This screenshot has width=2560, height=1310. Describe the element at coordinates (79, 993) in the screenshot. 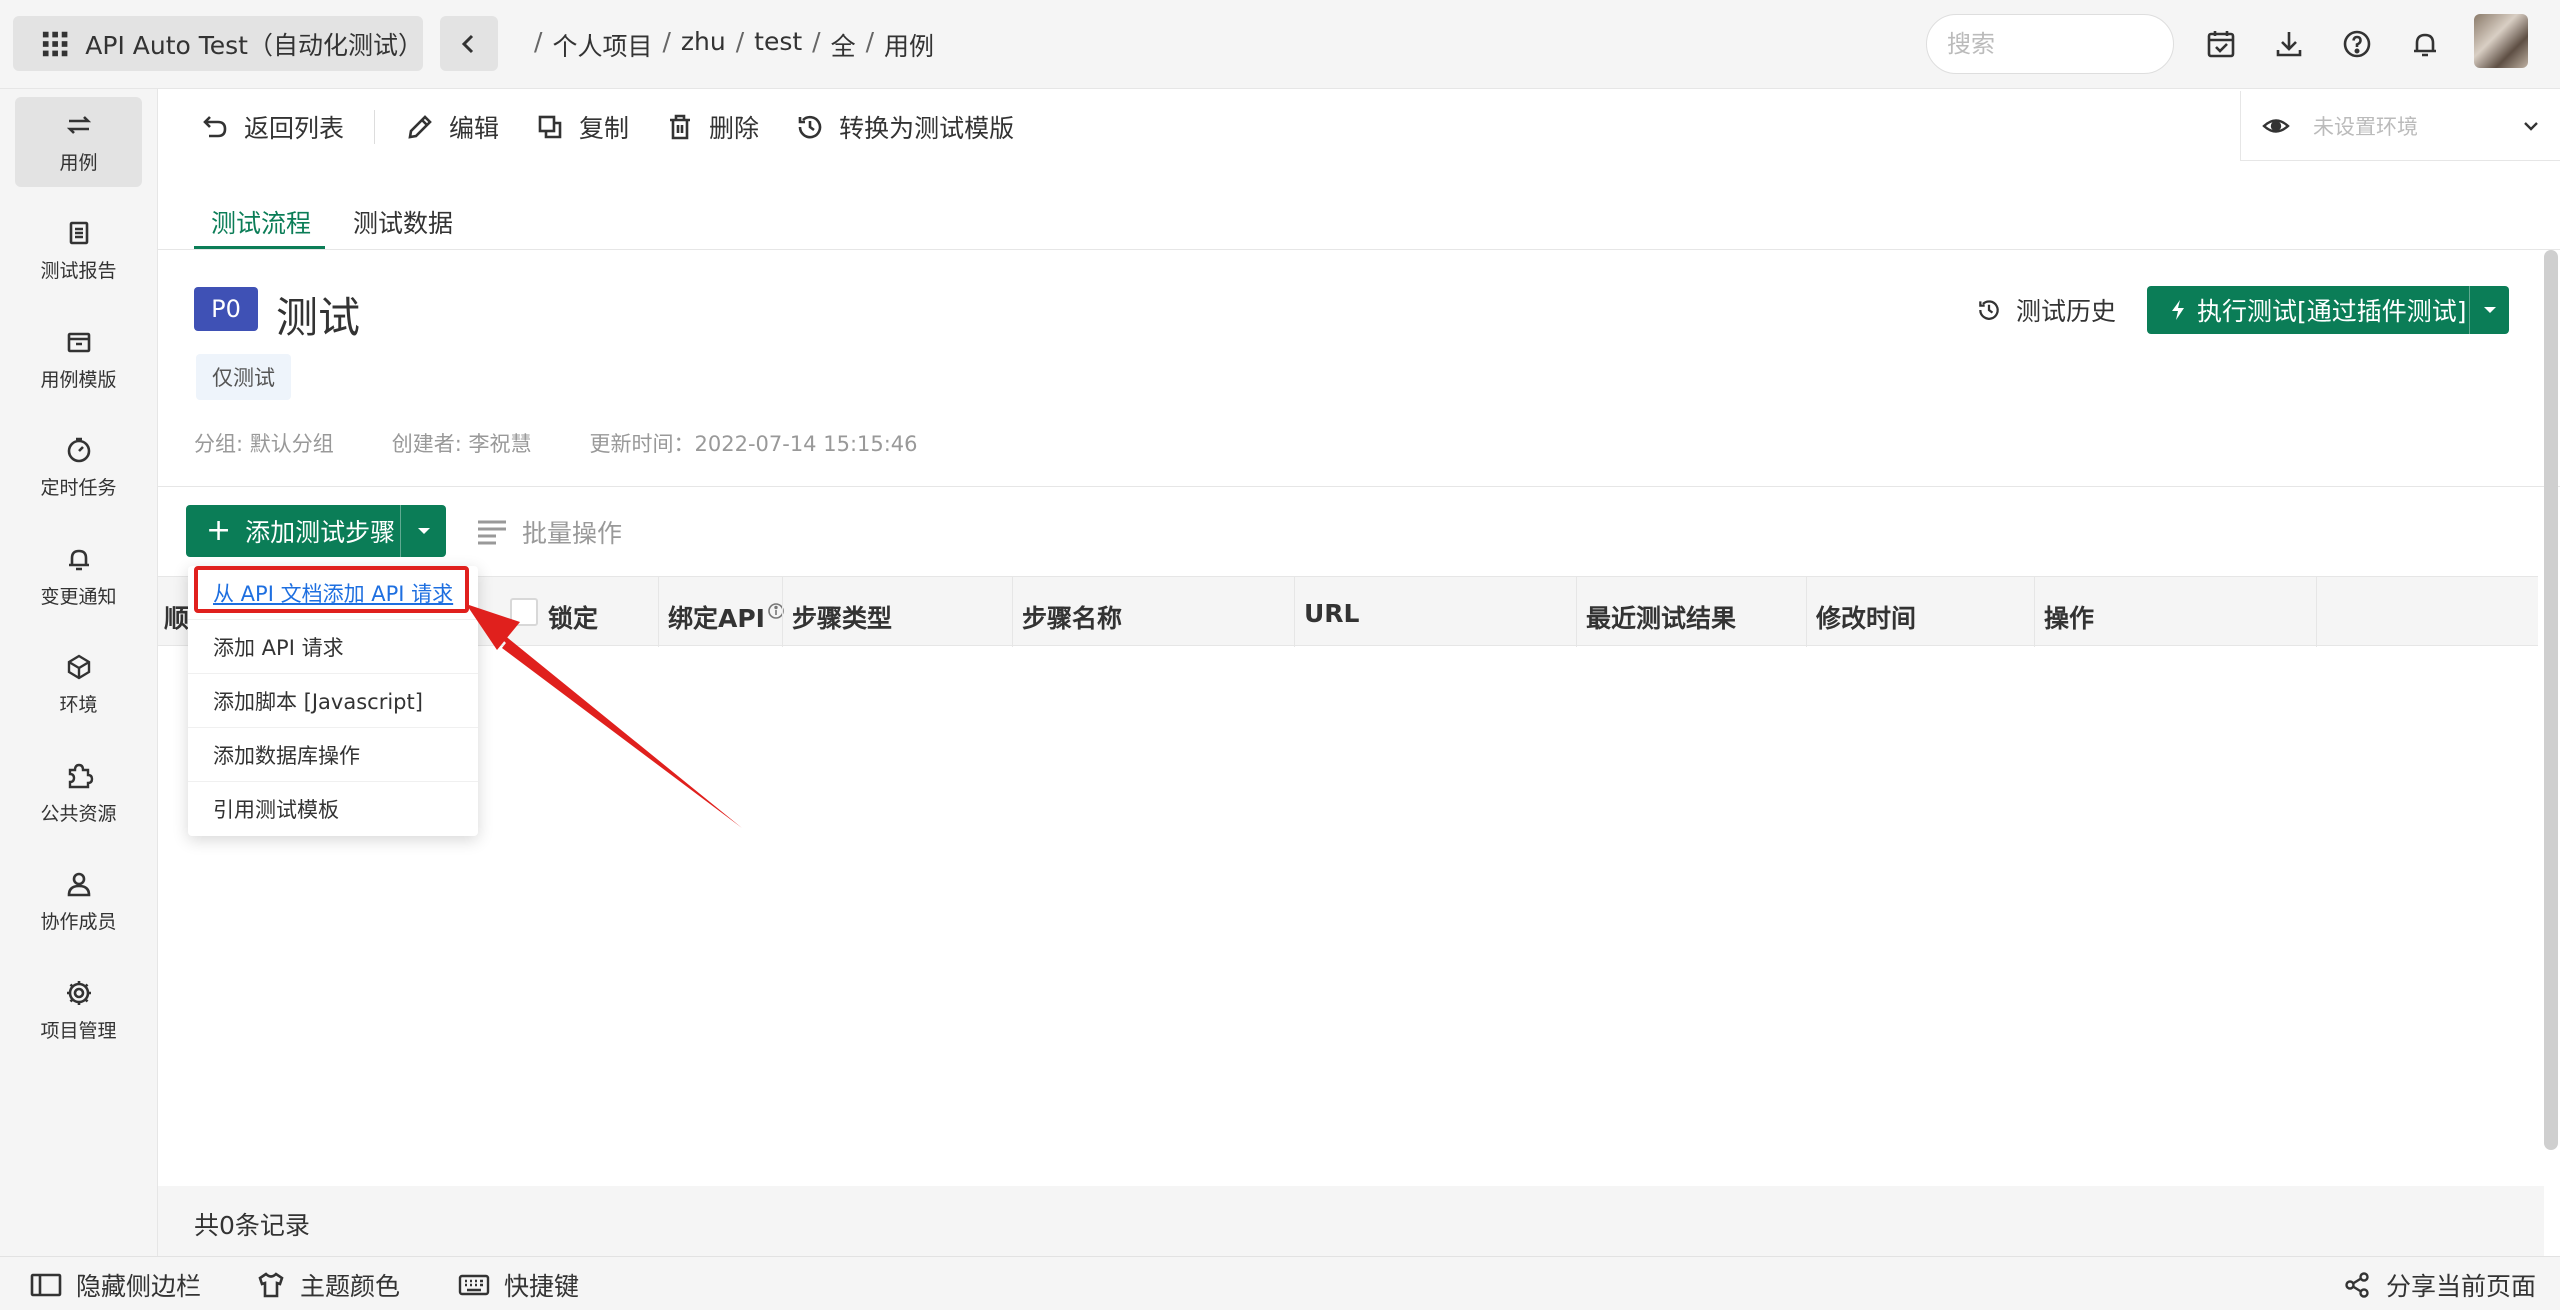

I see `gear-icon` at that location.